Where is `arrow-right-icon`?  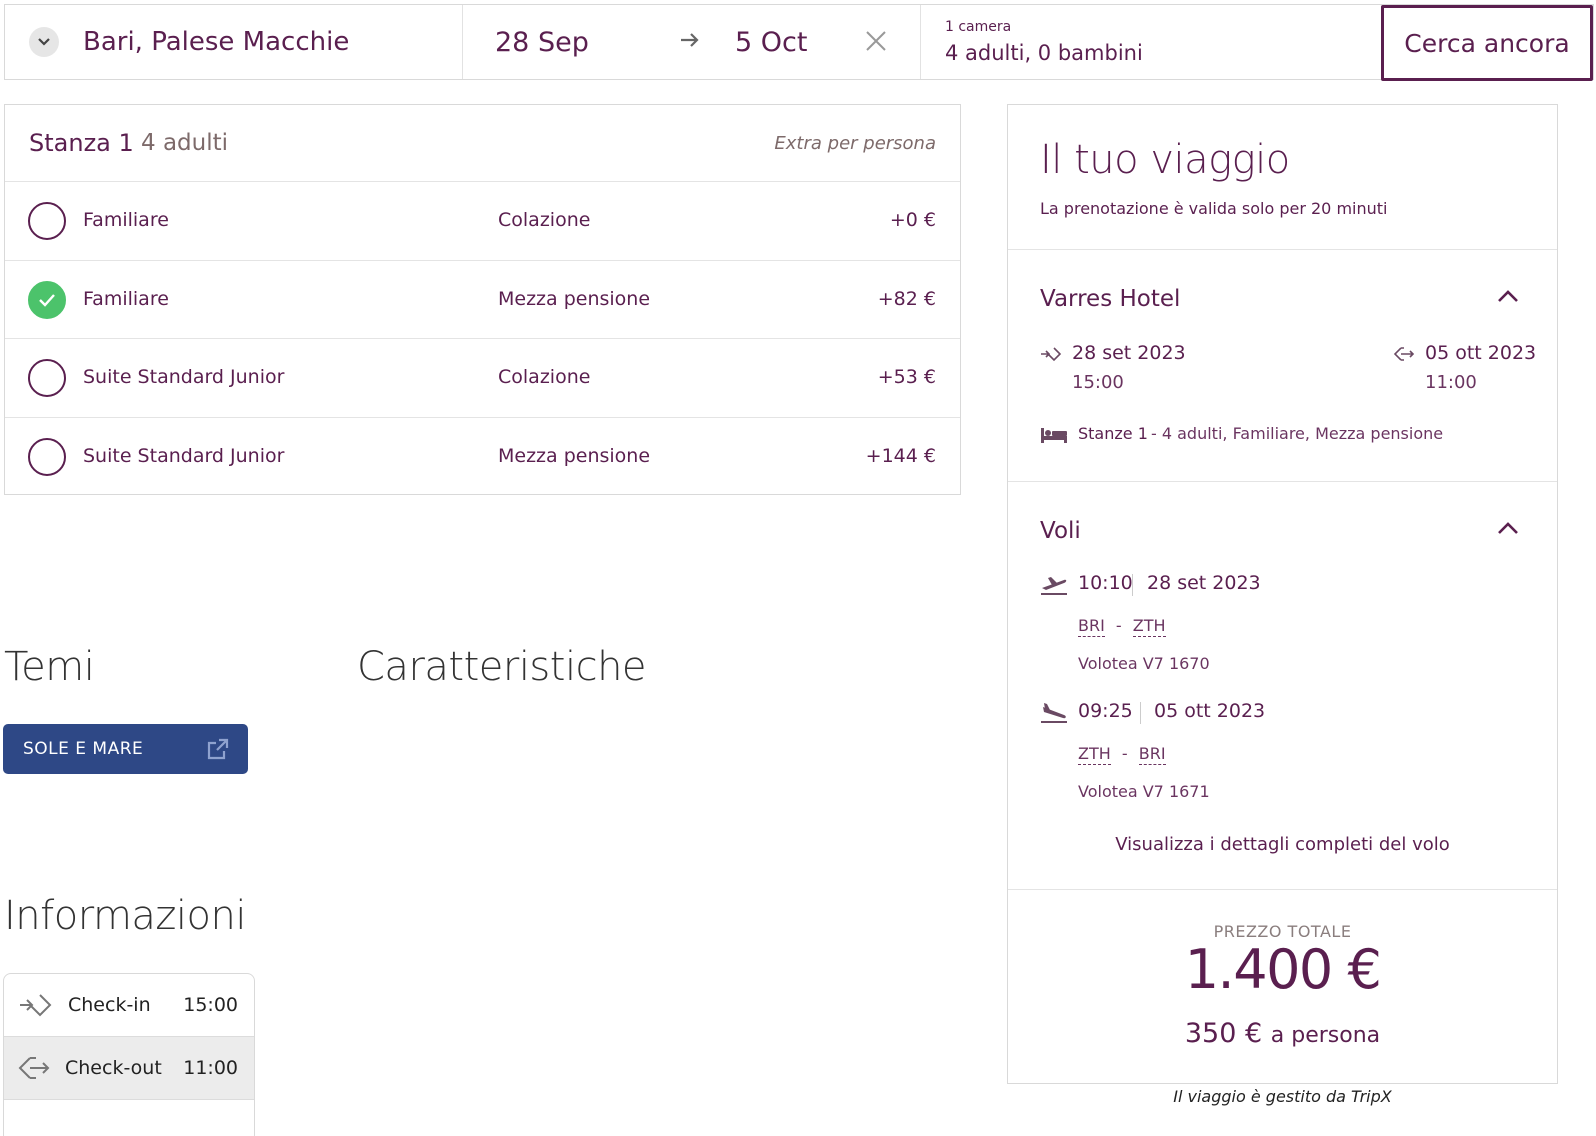
arrow-right-icon is located at coordinates (697, 42).